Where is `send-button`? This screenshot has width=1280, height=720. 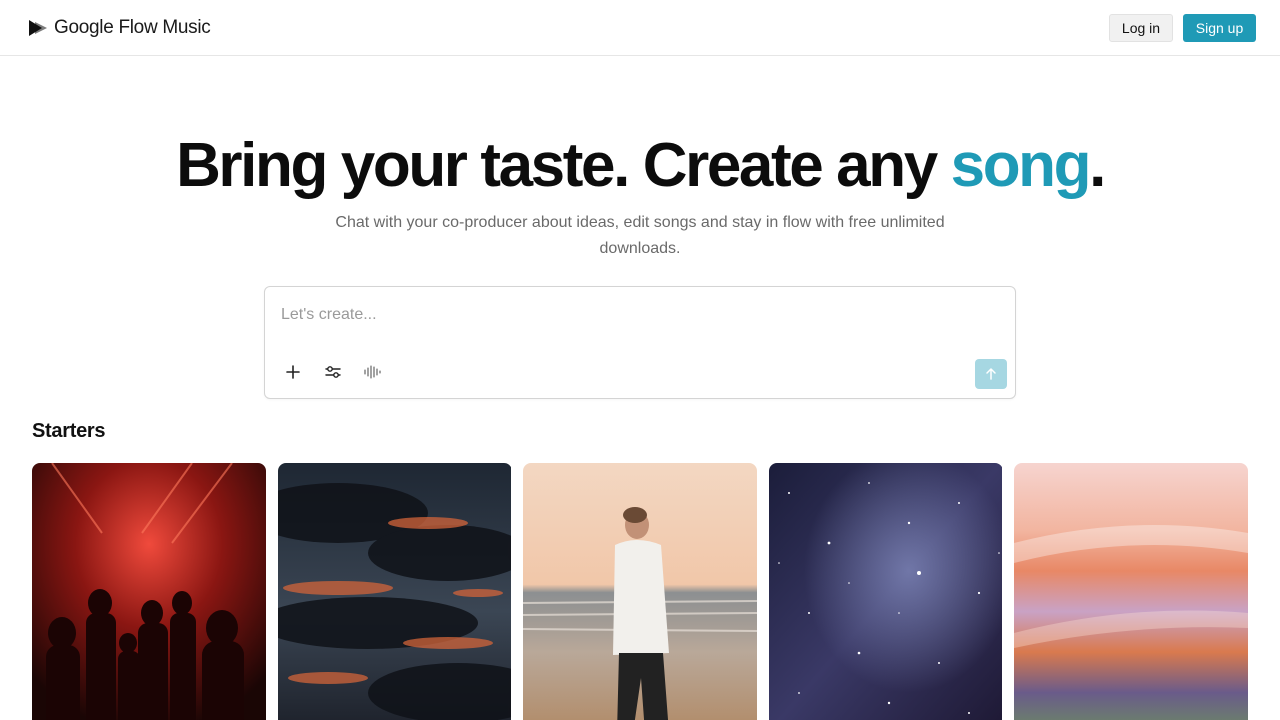 send-button is located at coordinates (991, 374).